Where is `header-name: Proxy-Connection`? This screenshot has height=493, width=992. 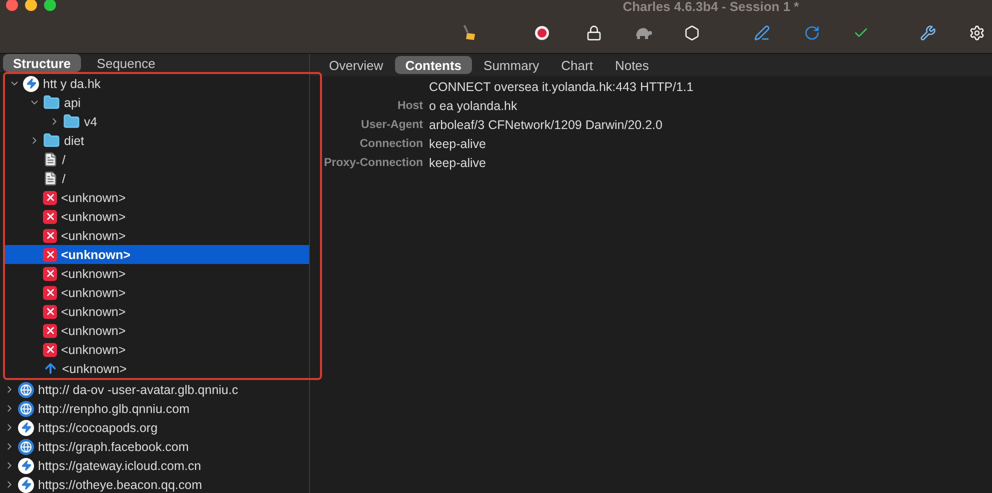
header-name: Proxy-Connection is located at coordinates (372, 163).